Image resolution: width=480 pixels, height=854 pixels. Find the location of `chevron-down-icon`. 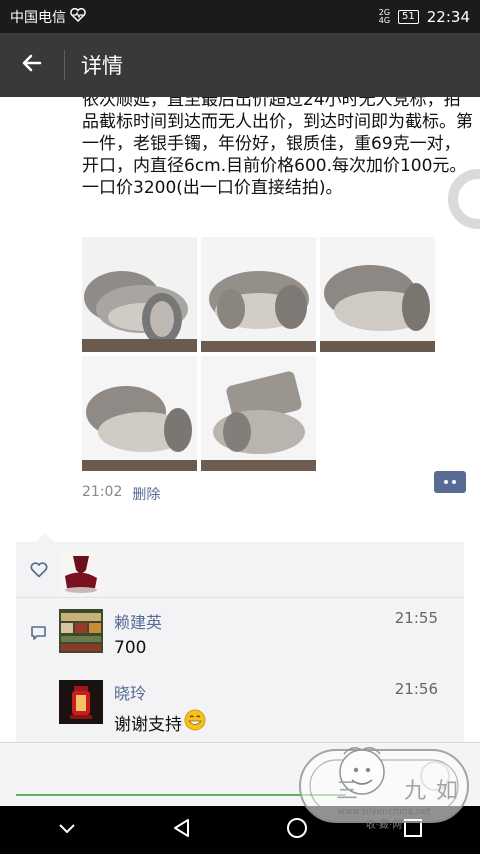

chevron-down-icon is located at coordinates (67, 830).